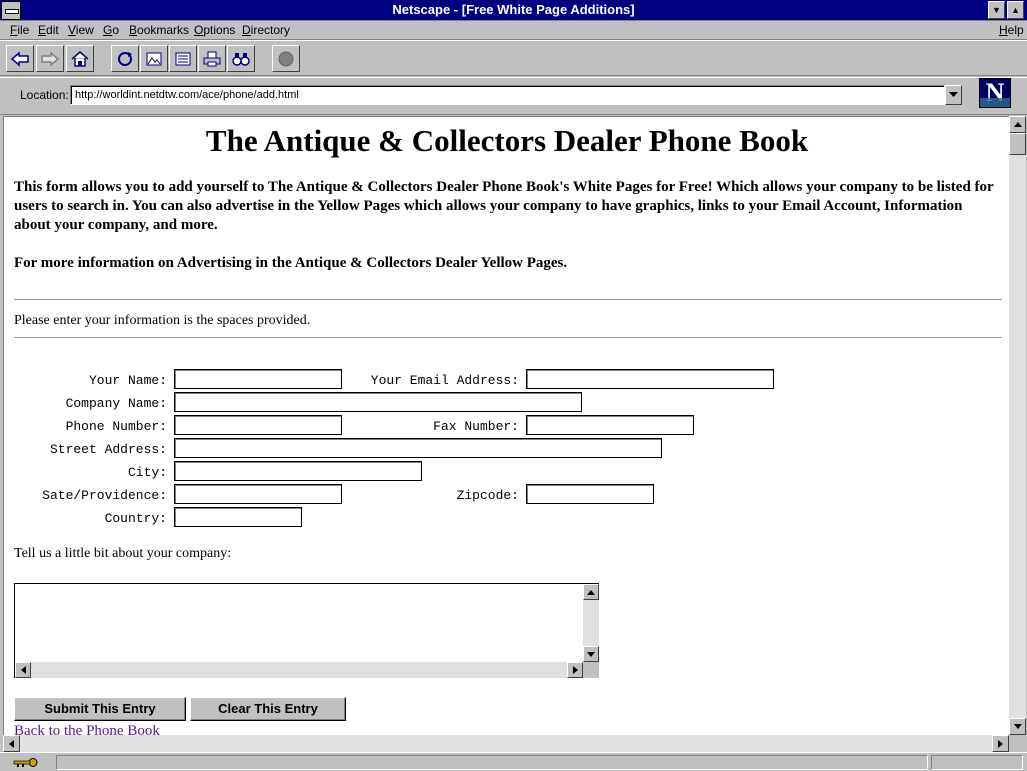 This screenshot has width=1027, height=771. What do you see at coordinates (506, 743) in the screenshot?
I see `horizontal-scrollbar` at bounding box center [506, 743].